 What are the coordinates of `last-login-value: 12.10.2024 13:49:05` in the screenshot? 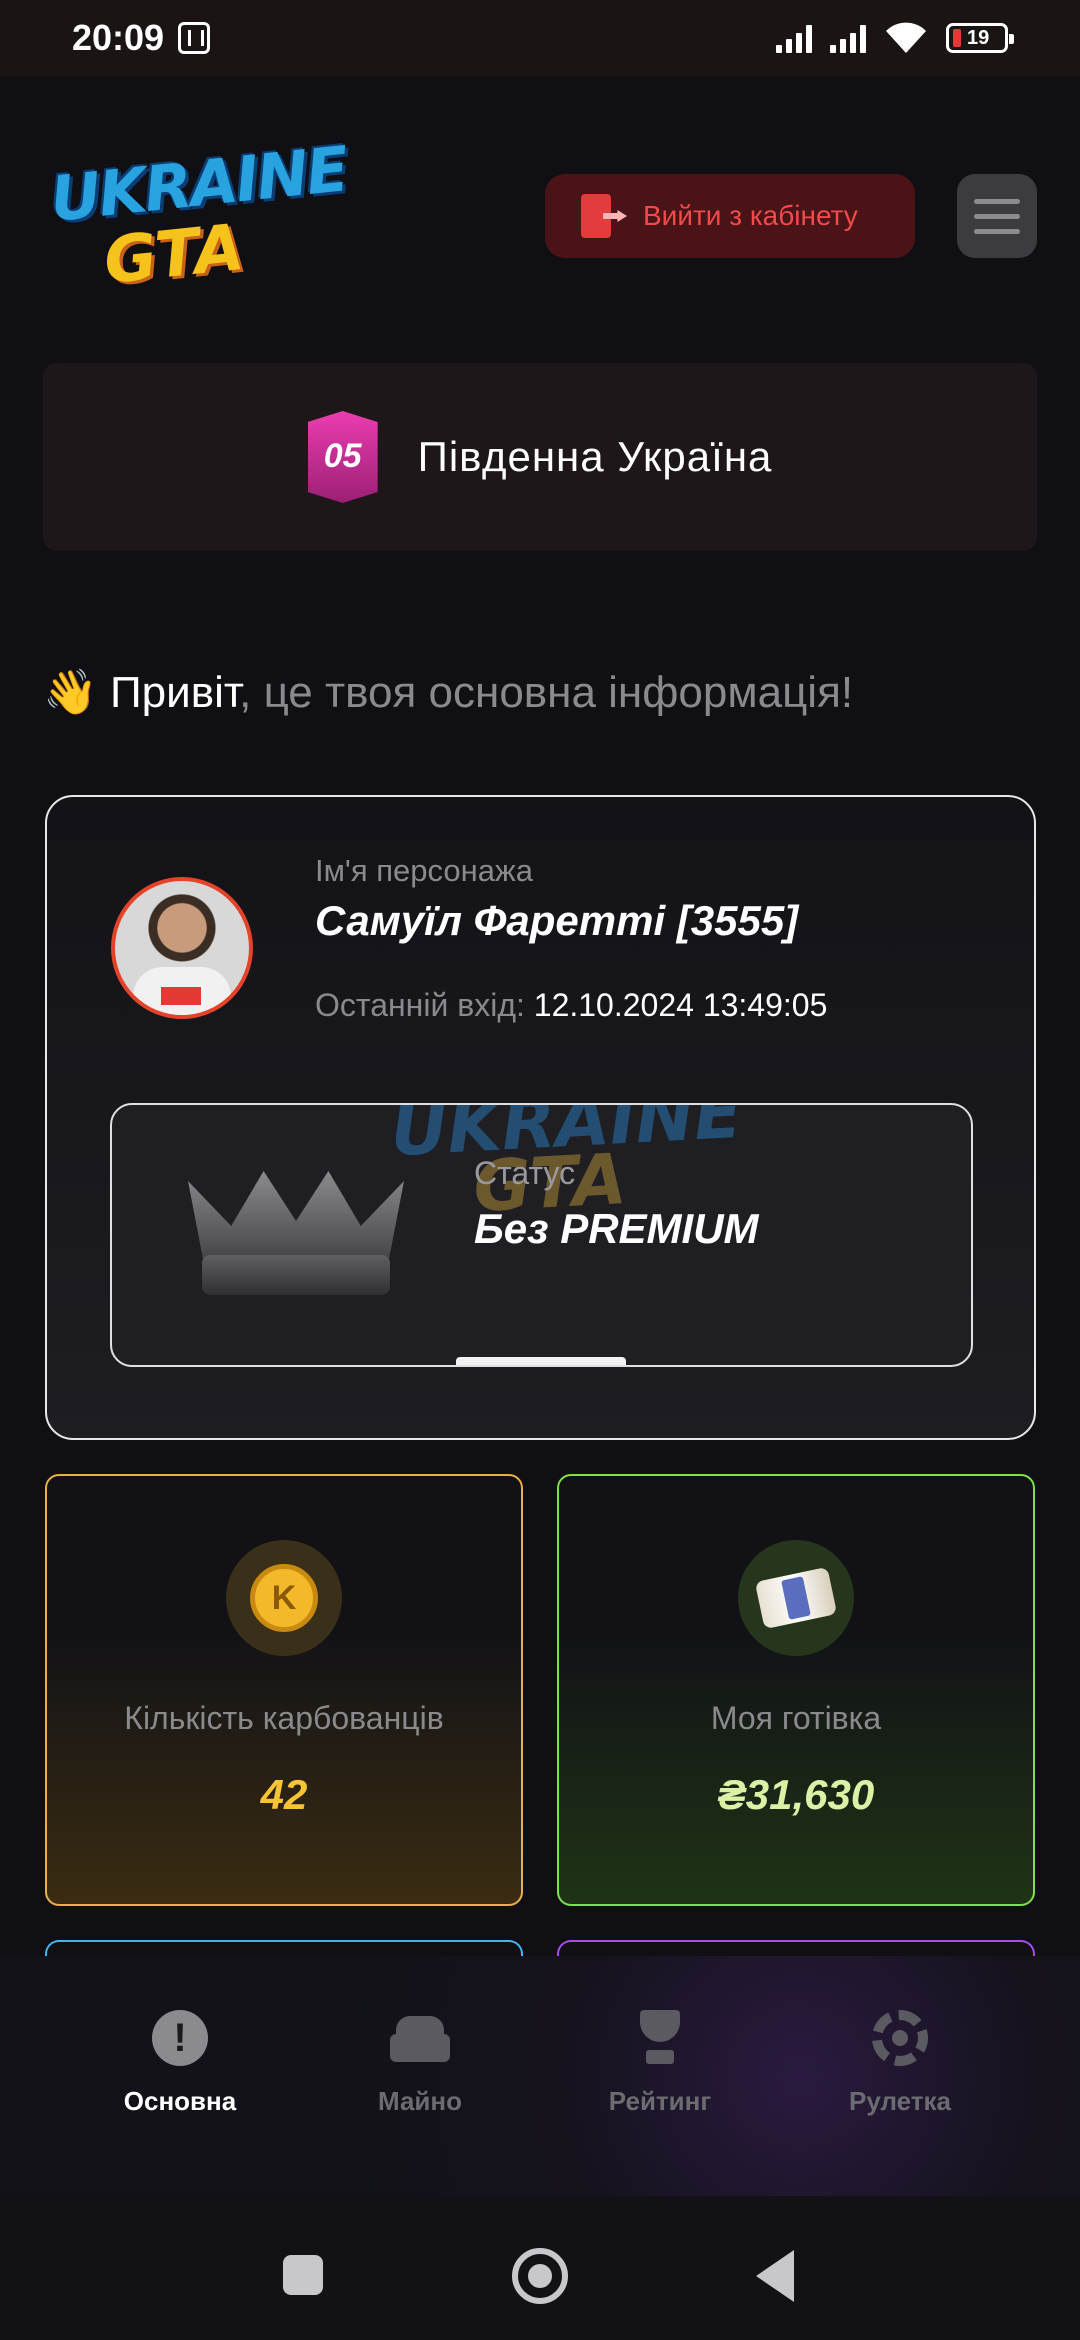 It's located at (680, 1005).